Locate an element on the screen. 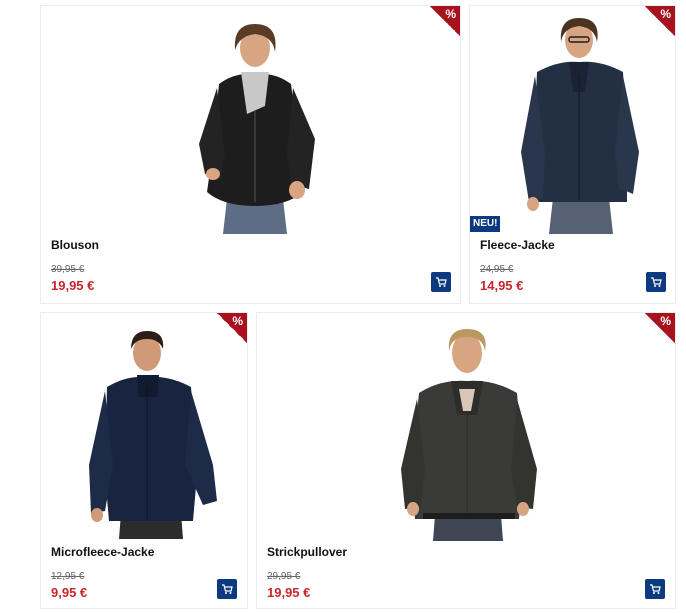 This screenshot has width=686, height=613. product-card-fleece-jacke: % NEU! Fleece-Jacke 24,95 € 14,95 € is located at coordinates (572, 154).